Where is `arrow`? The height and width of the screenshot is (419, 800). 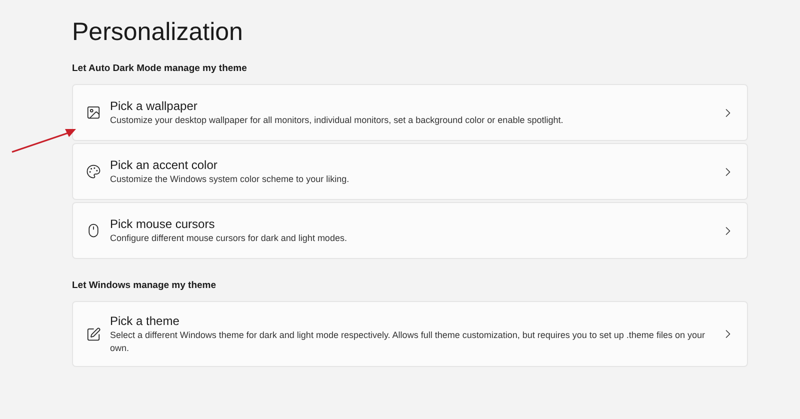 arrow is located at coordinates (44, 140).